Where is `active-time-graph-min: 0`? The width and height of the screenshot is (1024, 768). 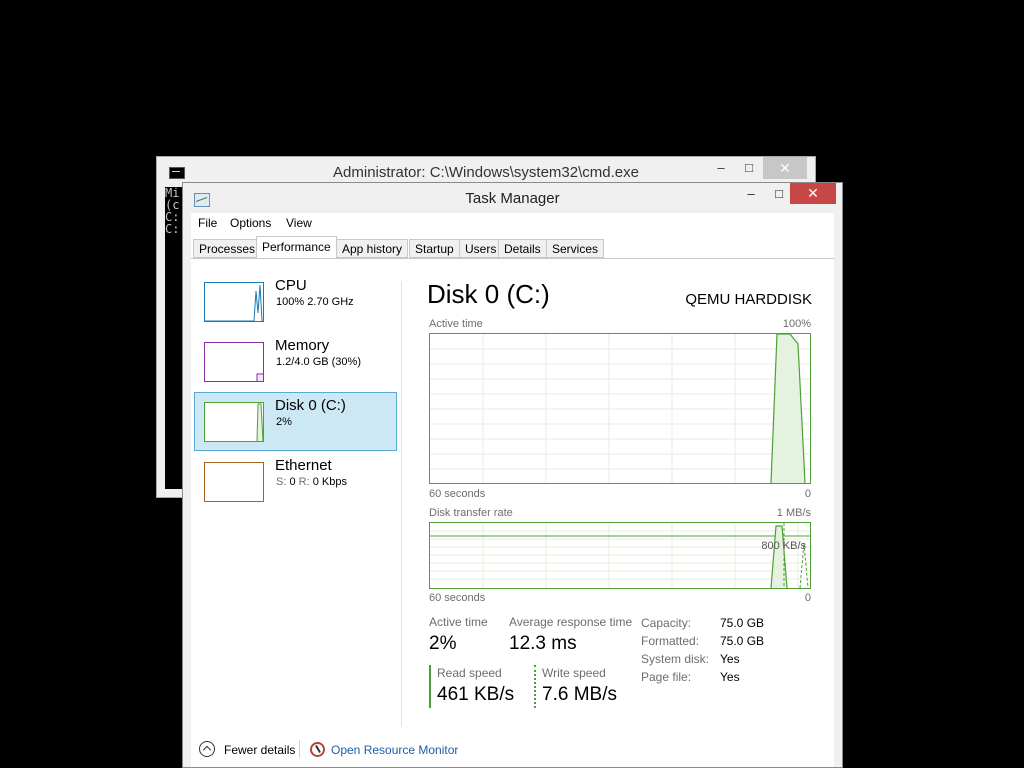
active-time-graph-min: 0 is located at coordinates (807, 494).